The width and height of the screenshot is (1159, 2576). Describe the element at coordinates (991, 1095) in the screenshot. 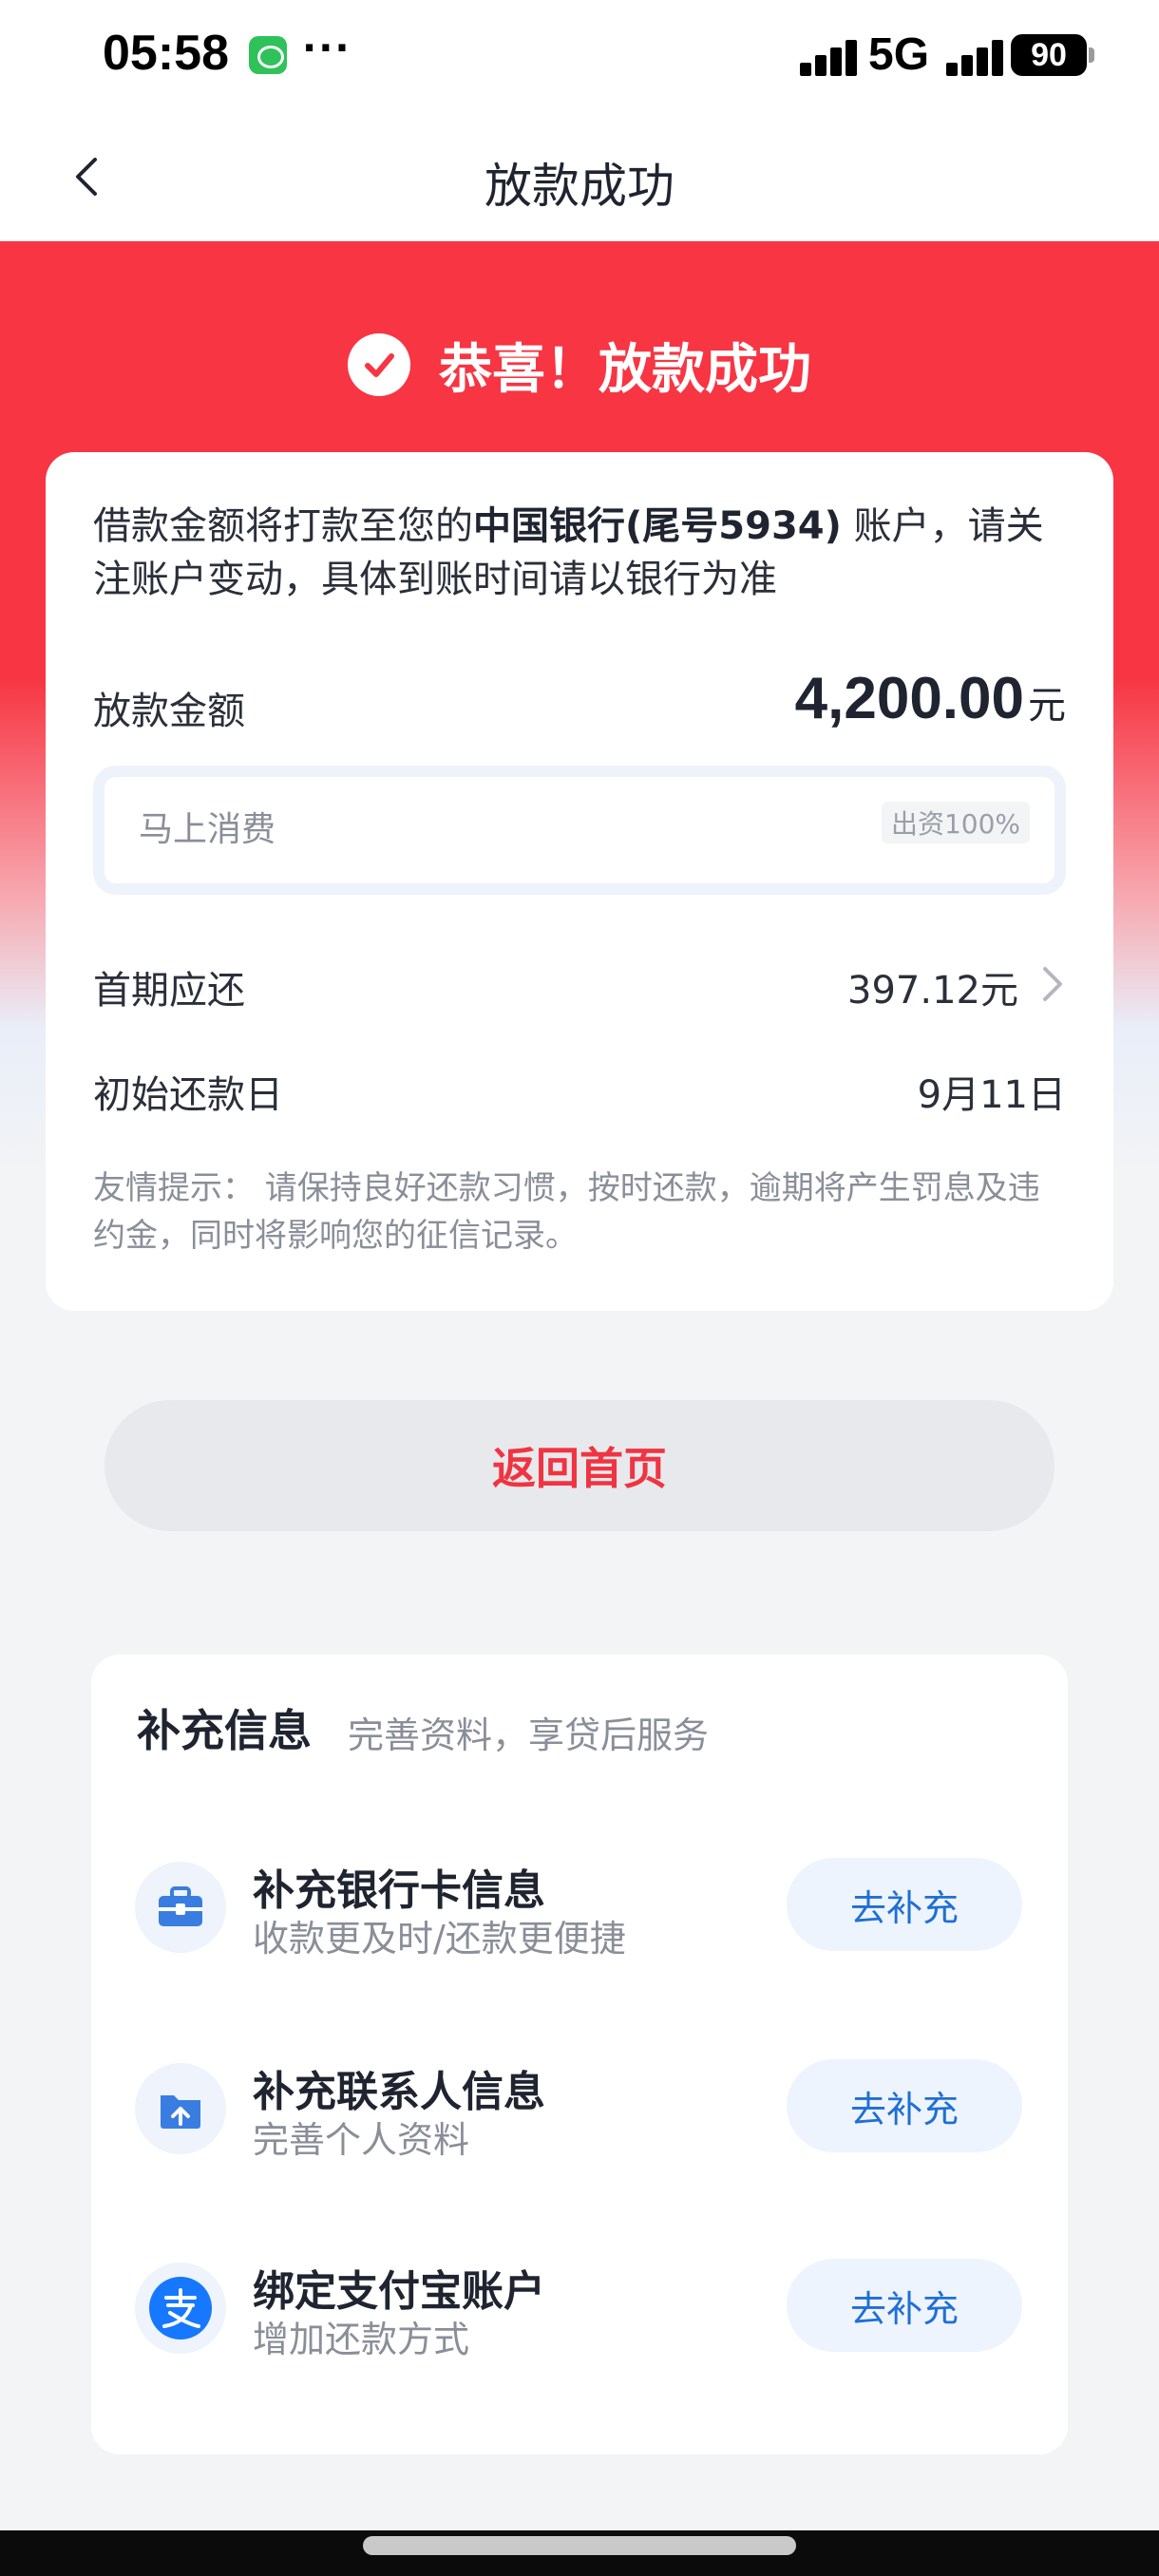

I see `start-date-value: 9月11日` at that location.